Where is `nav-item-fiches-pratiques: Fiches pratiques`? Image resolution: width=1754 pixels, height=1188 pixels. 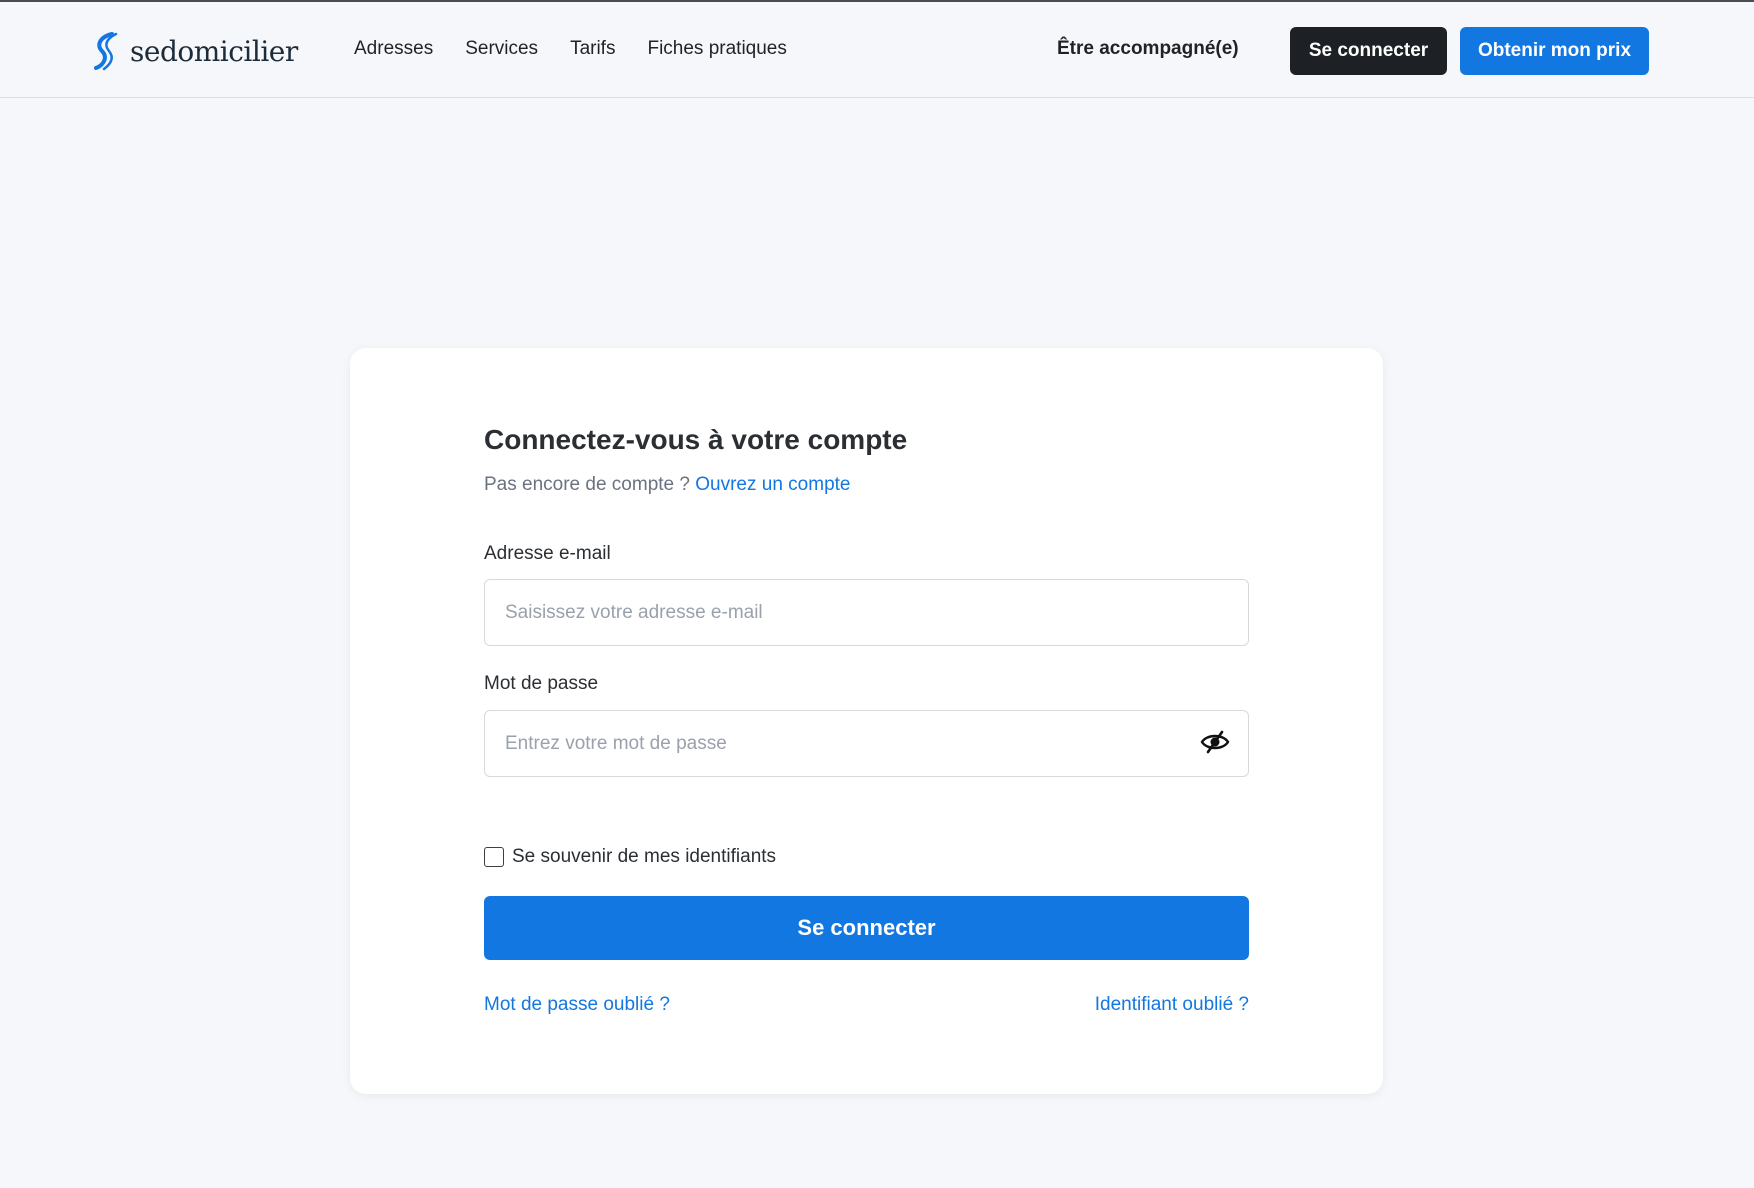
nav-item-fiches-pratiques: Fiches pratiques is located at coordinates (716, 49).